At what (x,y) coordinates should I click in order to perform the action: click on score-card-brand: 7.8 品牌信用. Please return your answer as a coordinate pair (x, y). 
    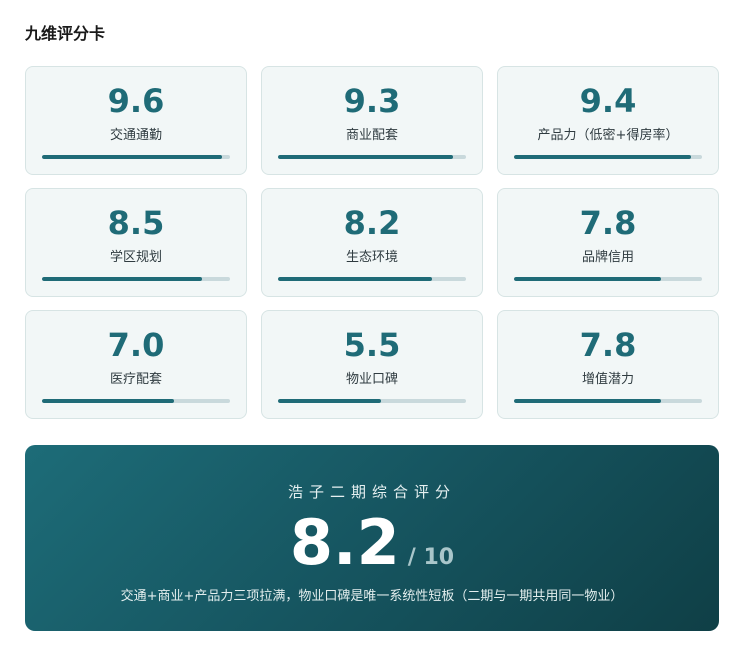
    Looking at the image, I should click on (608, 242).